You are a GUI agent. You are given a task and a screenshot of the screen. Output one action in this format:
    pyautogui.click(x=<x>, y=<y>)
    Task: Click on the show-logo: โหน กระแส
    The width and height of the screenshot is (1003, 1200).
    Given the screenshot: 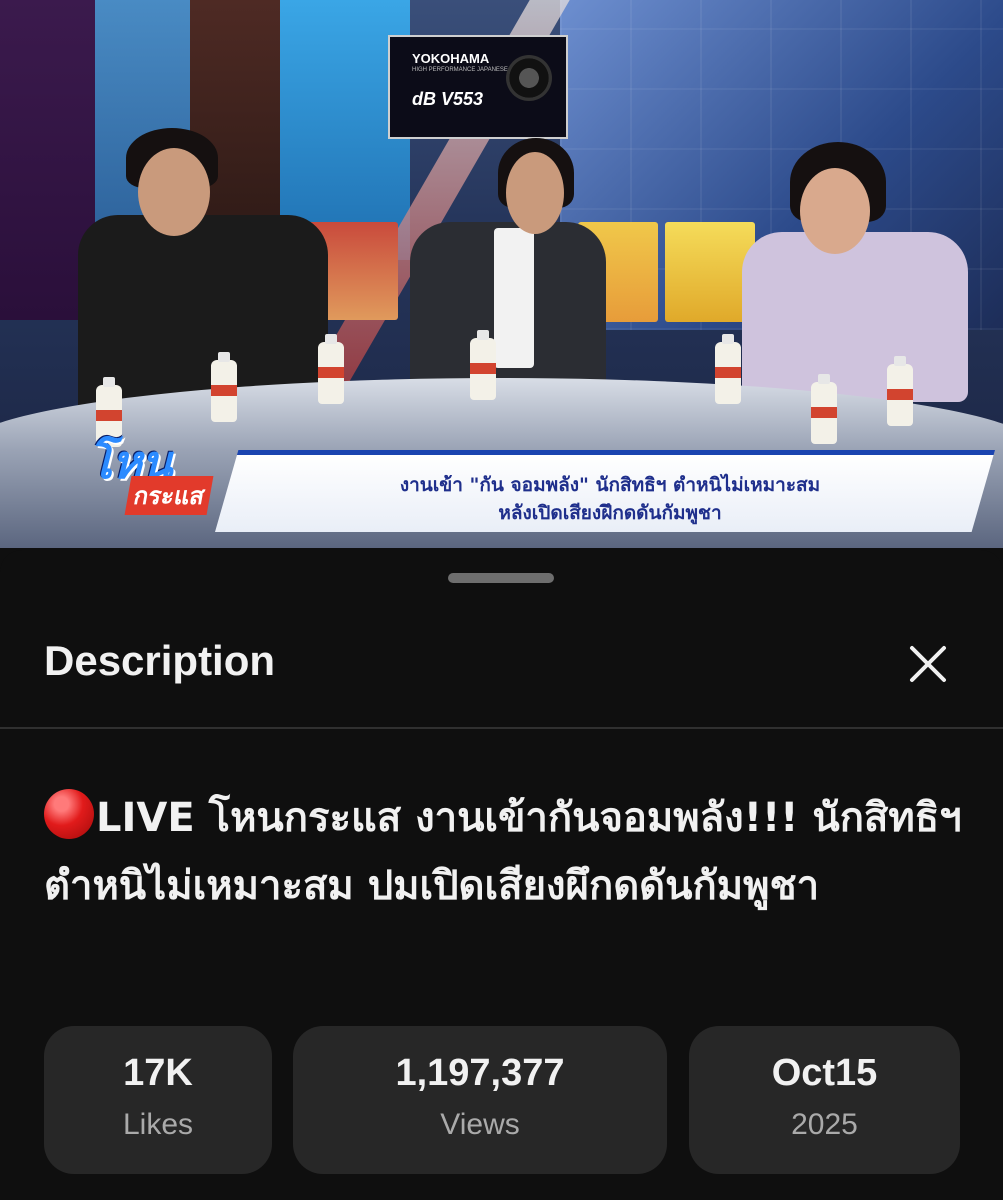 What is the action you would take?
    pyautogui.click(x=167, y=472)
    